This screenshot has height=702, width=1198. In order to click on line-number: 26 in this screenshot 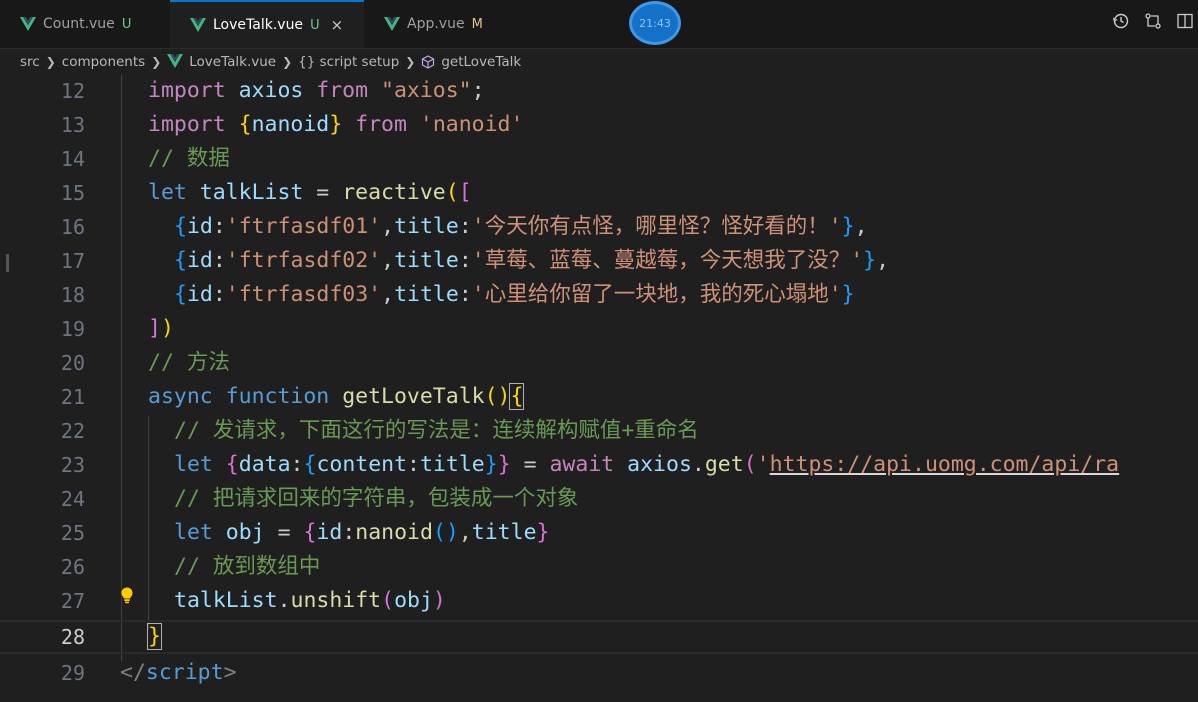, I will do `click(72, 567)`.